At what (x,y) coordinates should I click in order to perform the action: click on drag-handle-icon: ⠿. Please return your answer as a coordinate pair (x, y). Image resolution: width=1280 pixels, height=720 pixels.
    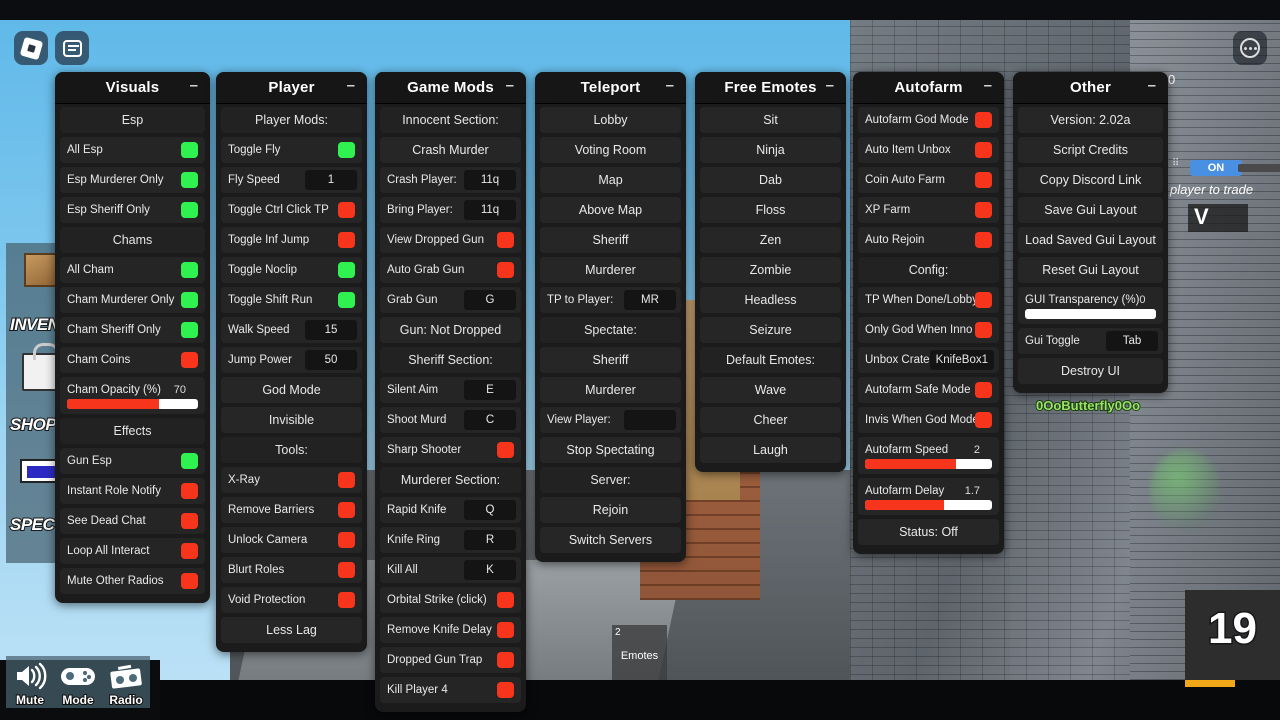
    Looking at the image, I should click on (1175, 165).